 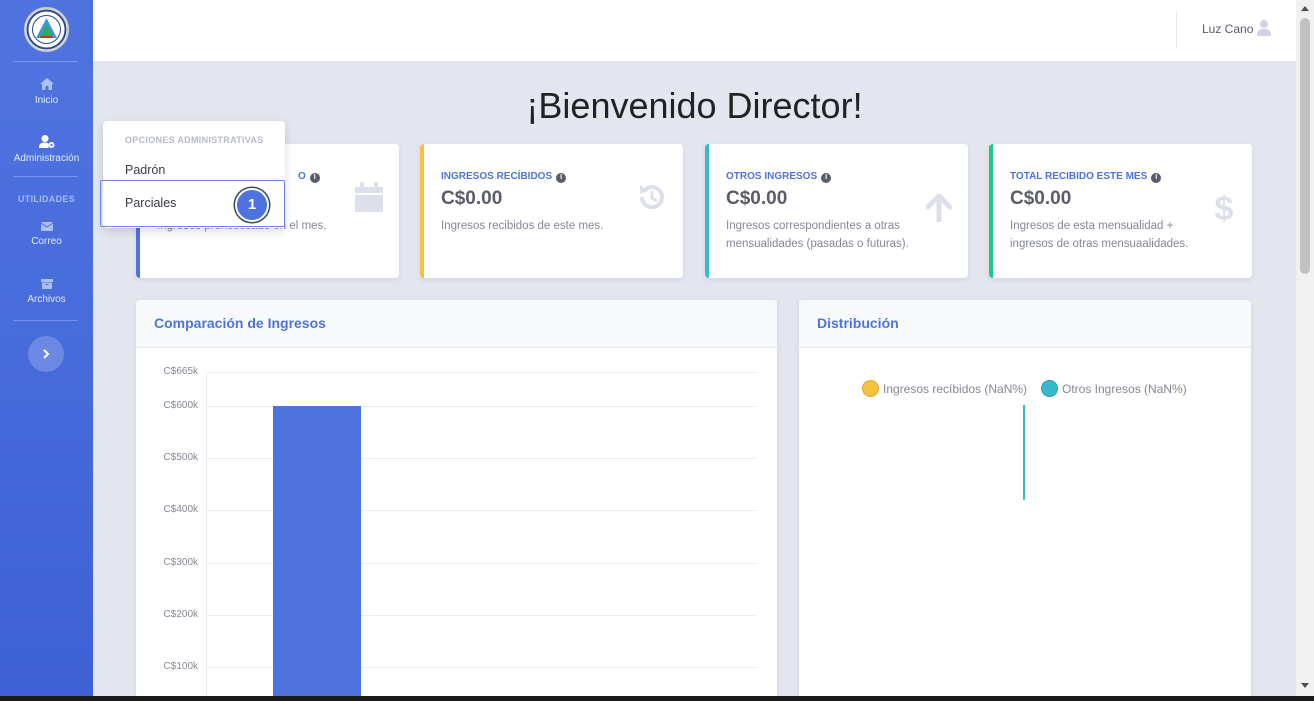 What do you see at coordinates (180, 458) in the screenshot?
I see `y-tick-label: C$500k` at bounding box center [180, 458].